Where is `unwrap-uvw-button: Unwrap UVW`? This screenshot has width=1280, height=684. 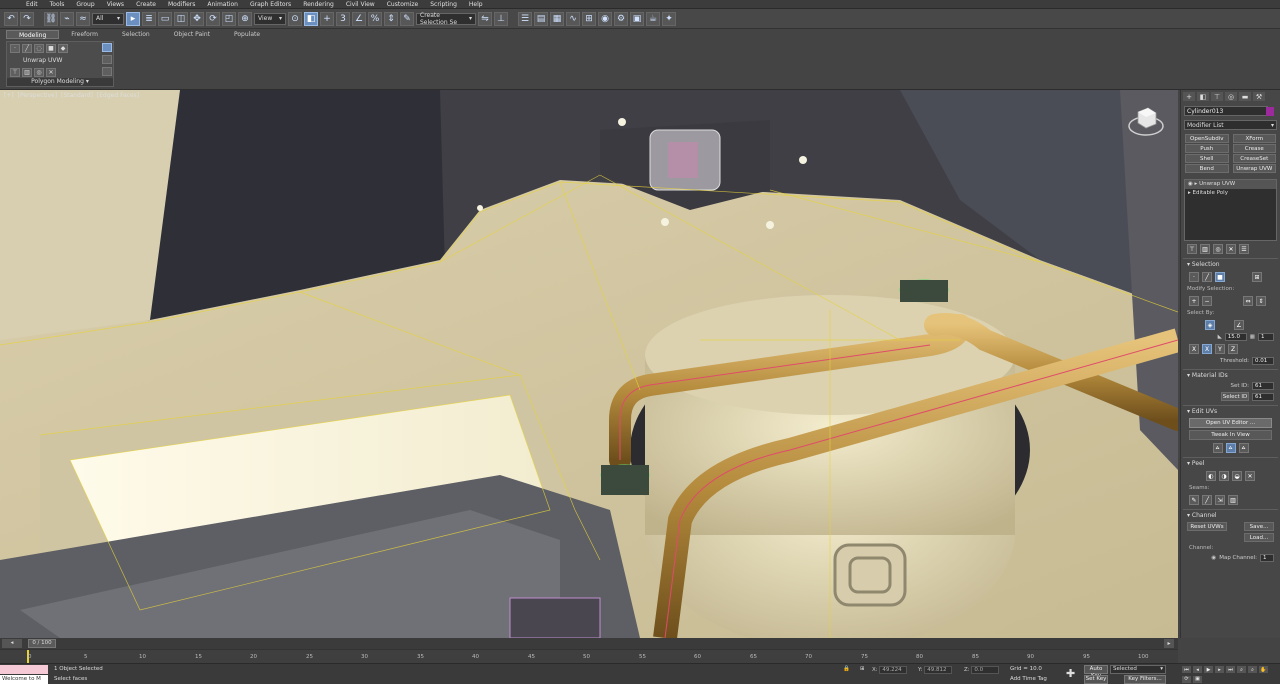 unwrap-uvw-button: Unwrap UVW is located at coordinates (1254, 168).